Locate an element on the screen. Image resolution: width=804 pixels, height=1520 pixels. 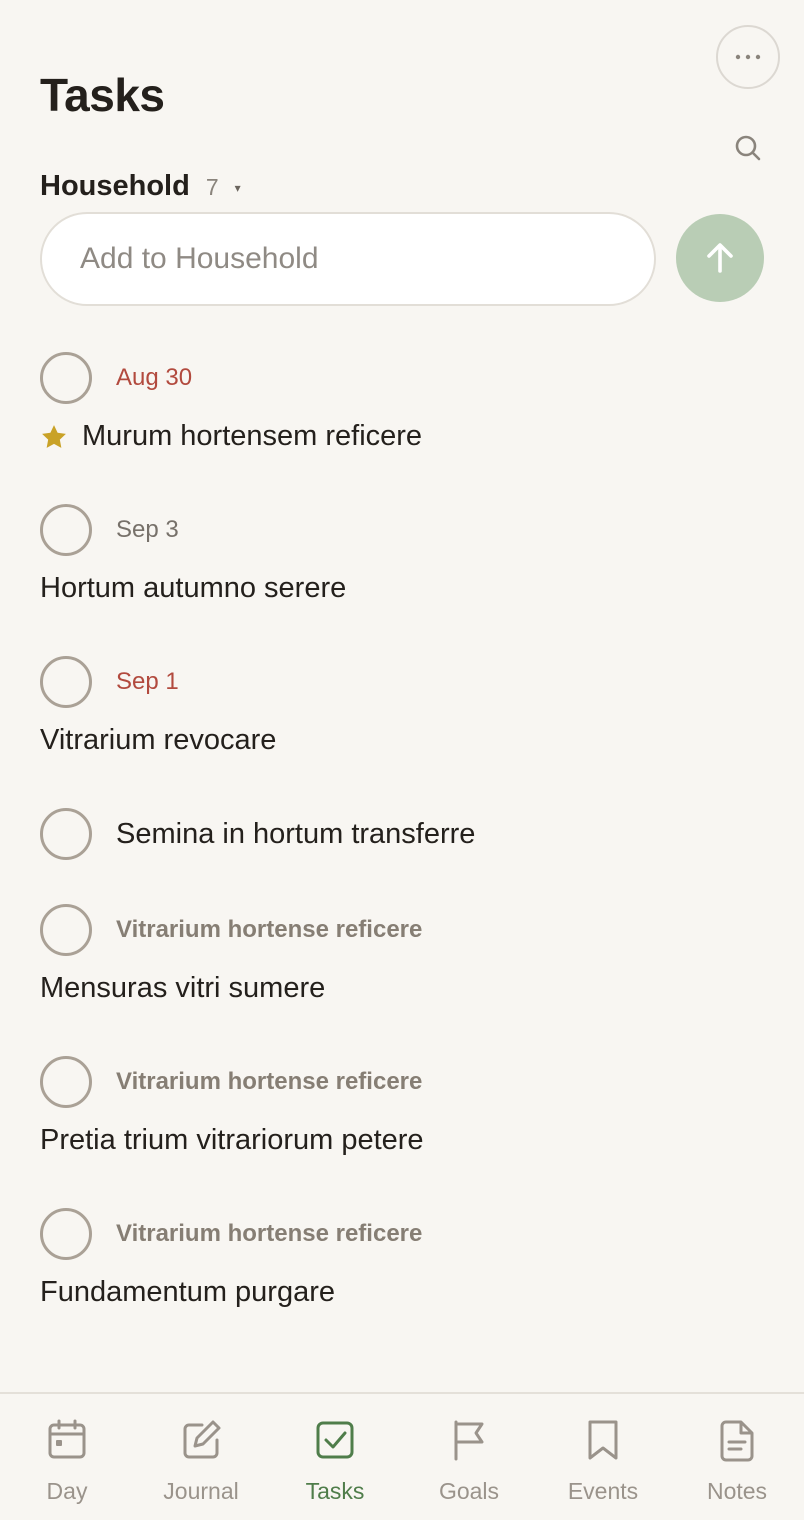
tab-journal: Journal is located at coordinates (201, 1457).